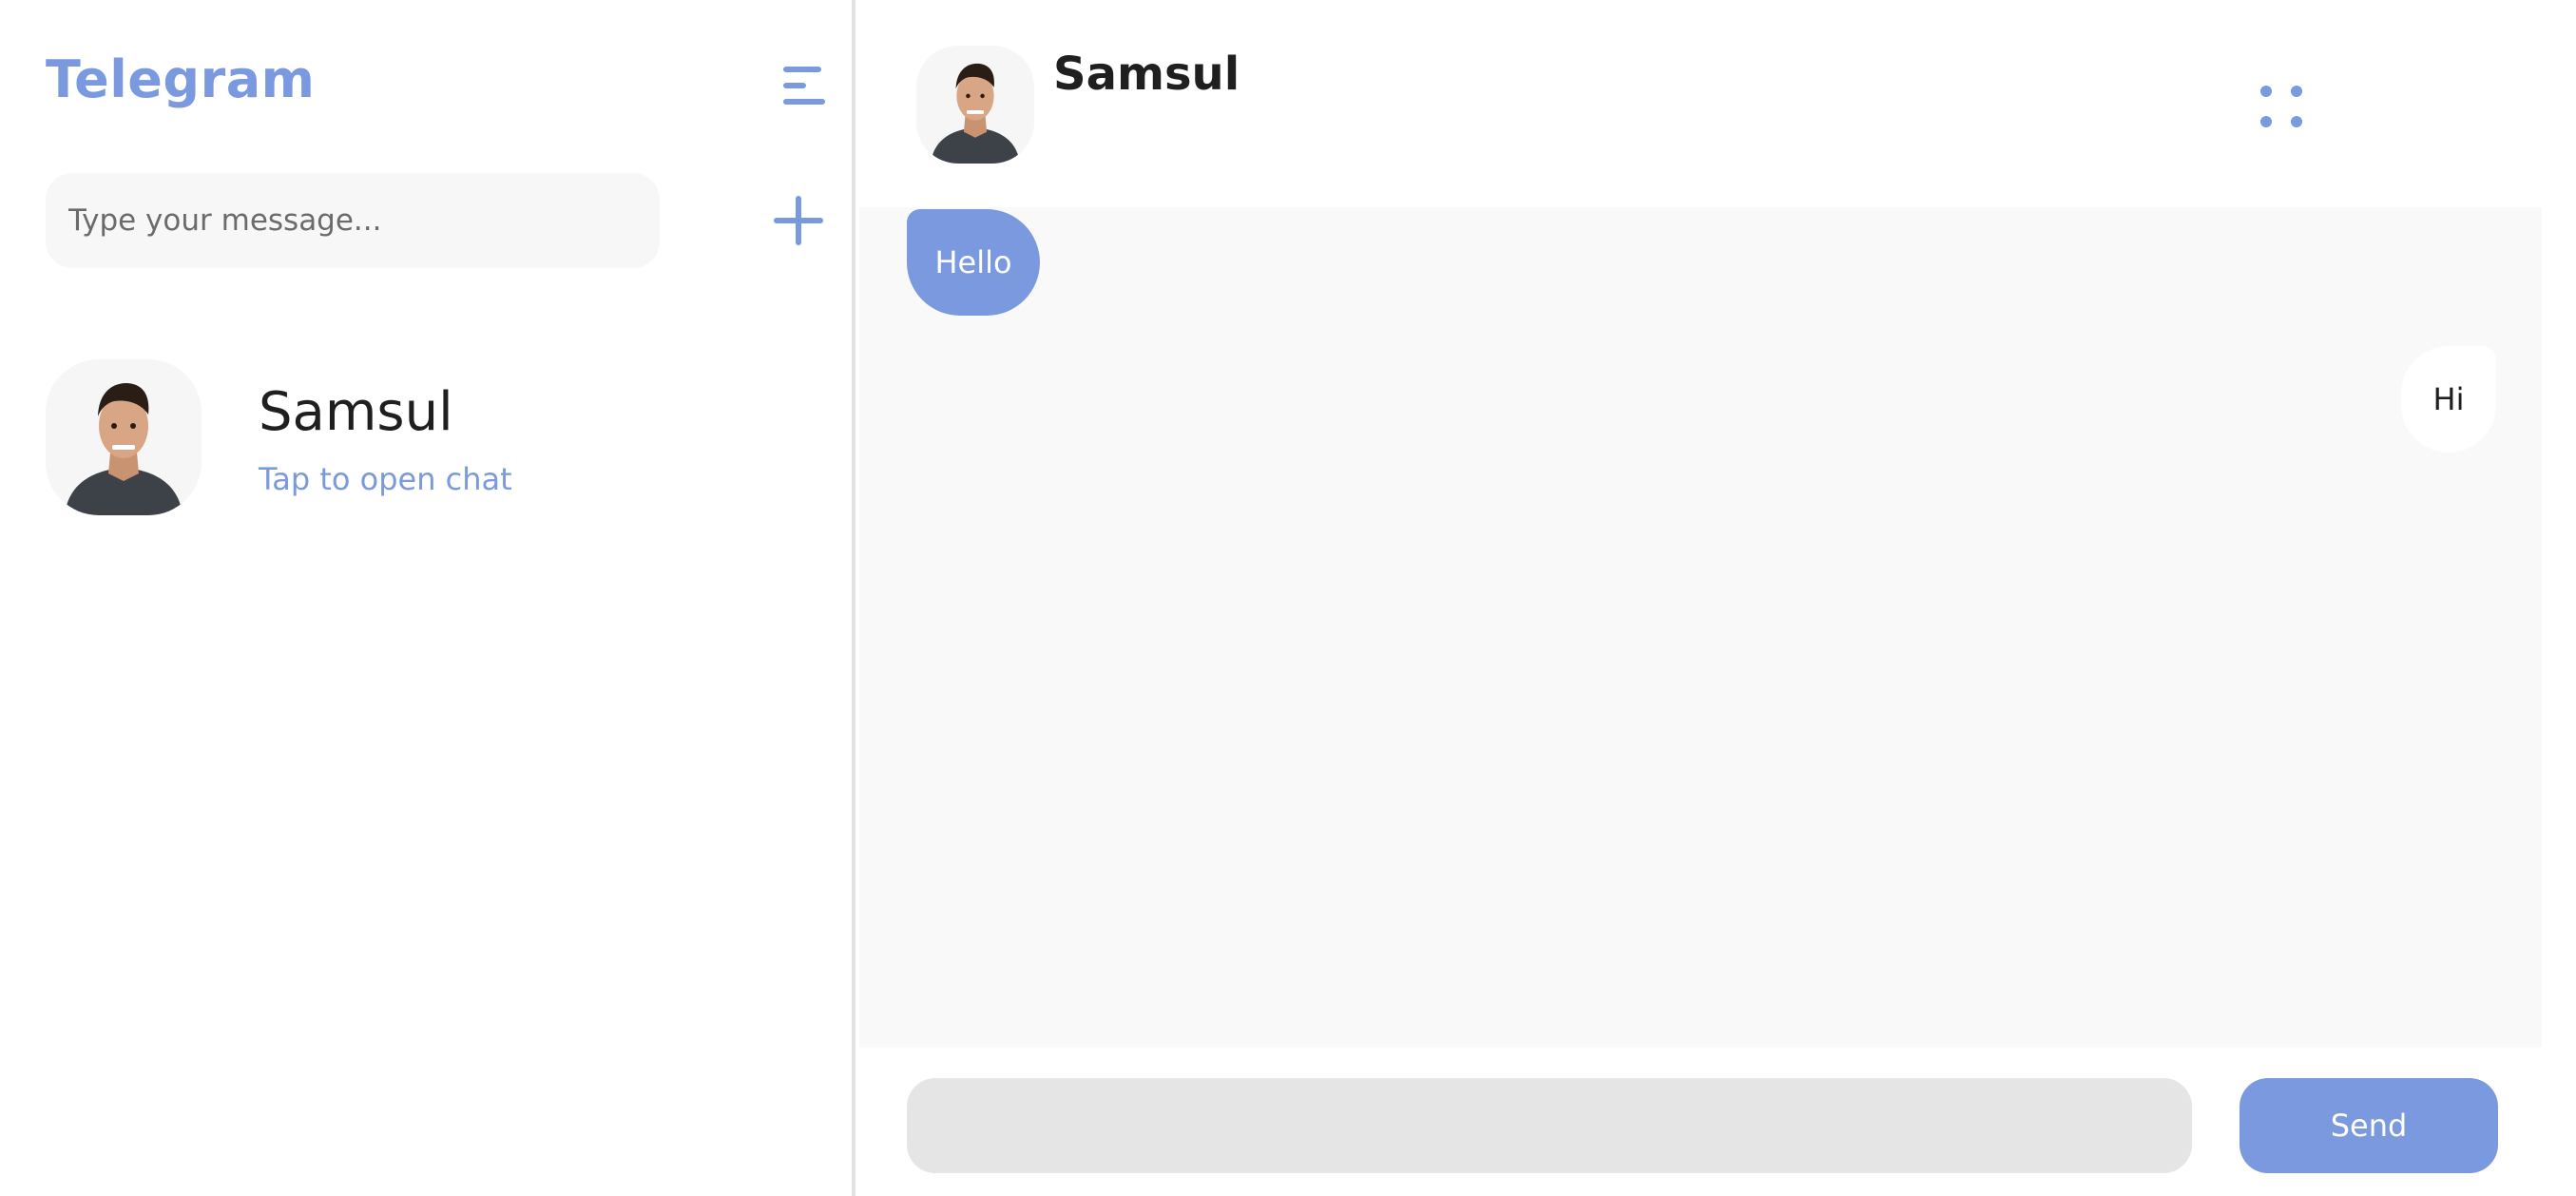  I want to click on chat-subtitle: Tap to open chat, so click(385, 479).